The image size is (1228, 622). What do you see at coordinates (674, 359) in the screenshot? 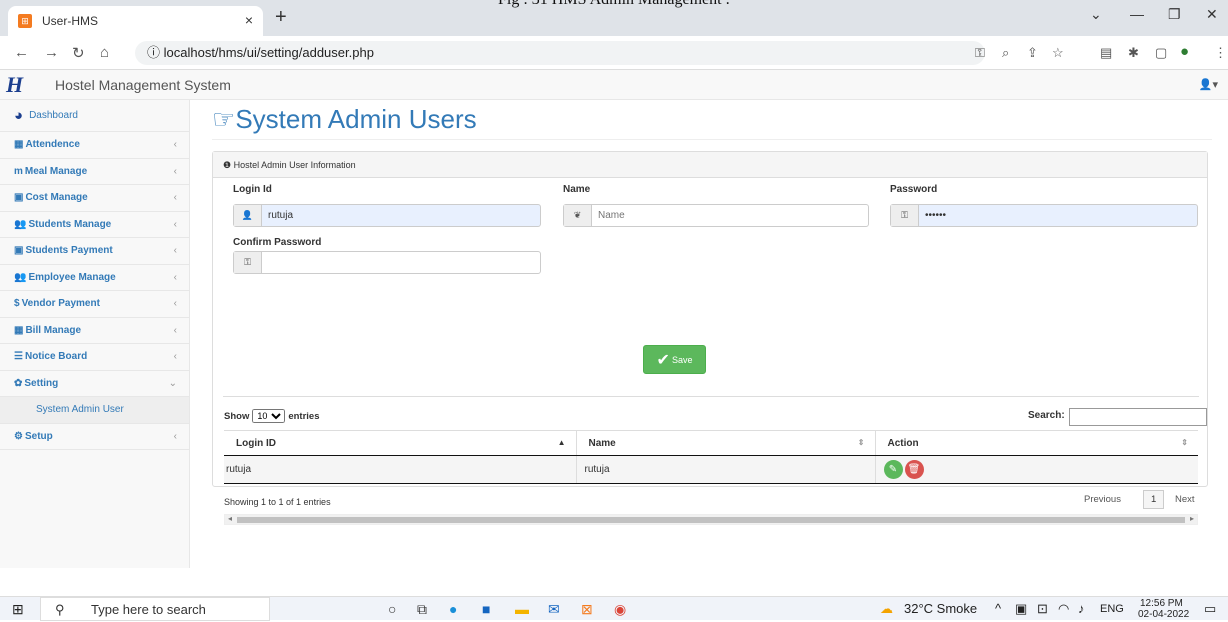
I see `save-button: ✔ Save` at bounding box center [674, 359].